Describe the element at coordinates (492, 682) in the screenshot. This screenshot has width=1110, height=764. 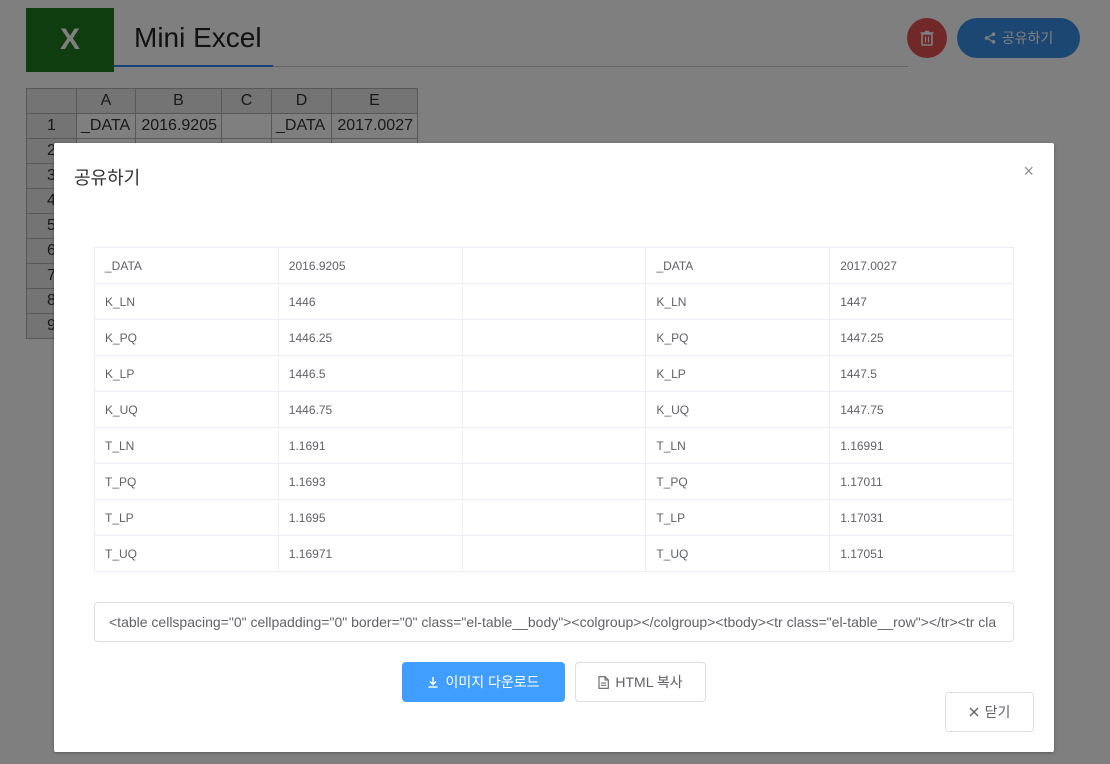
I see `download-label: 이미지 다운로드` at that location.